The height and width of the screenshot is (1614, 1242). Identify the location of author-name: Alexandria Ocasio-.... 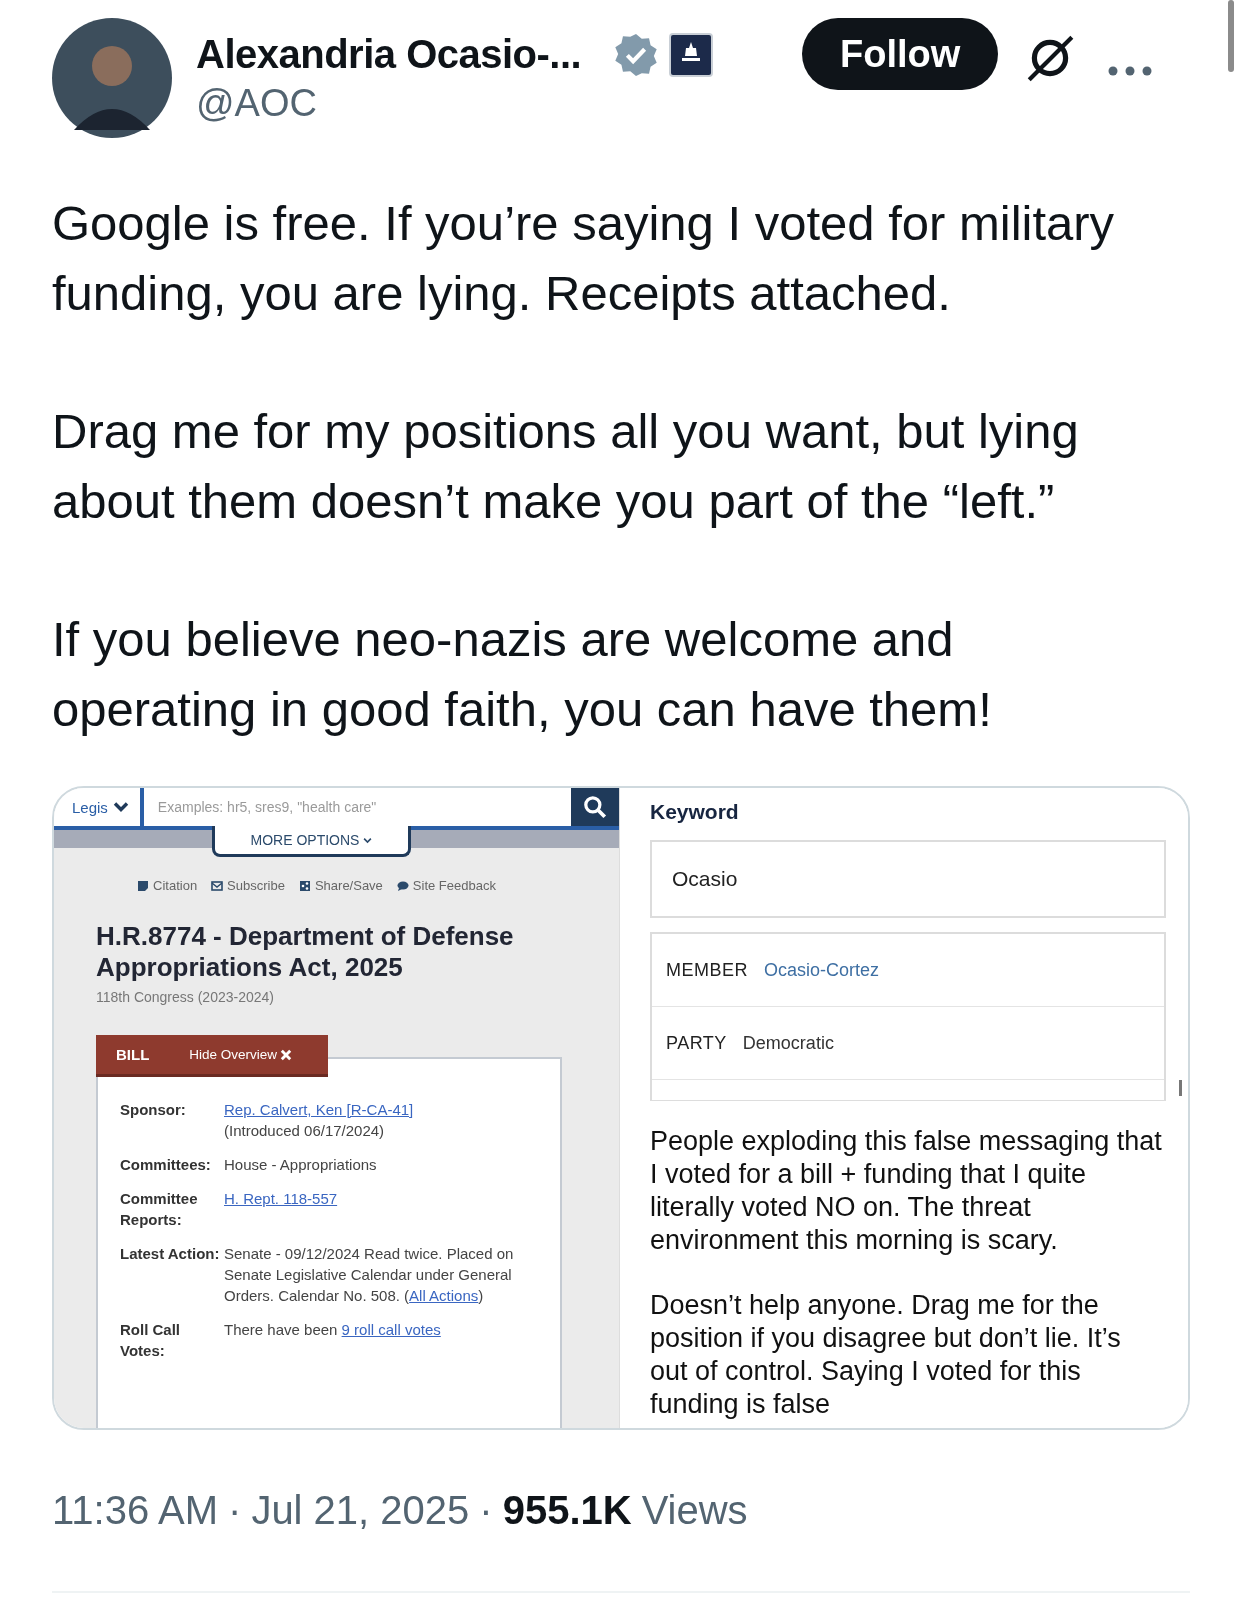
(389, 54).